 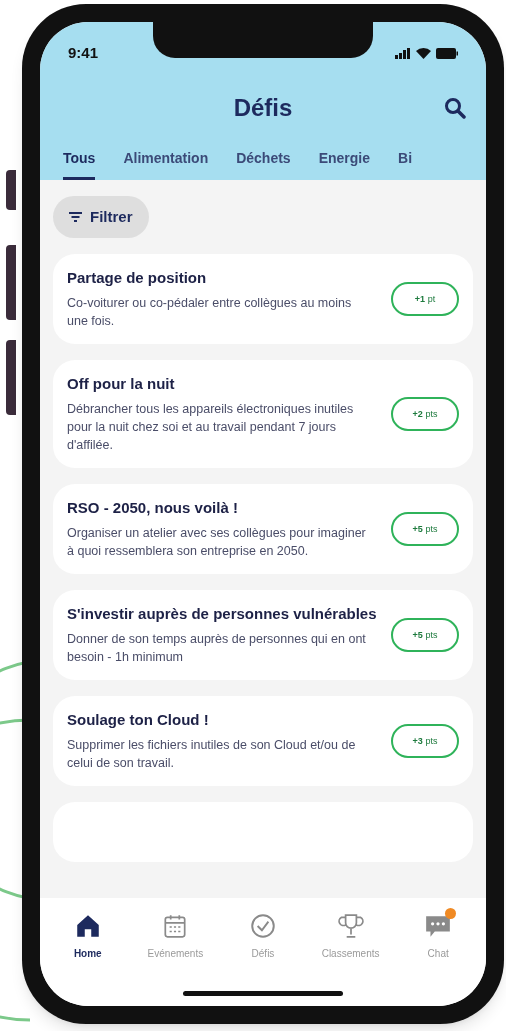 What do you see at coordinates (166, 164) in the screenshot?
I see `category-tab: Alimentation` at bounding box center [166, 164].